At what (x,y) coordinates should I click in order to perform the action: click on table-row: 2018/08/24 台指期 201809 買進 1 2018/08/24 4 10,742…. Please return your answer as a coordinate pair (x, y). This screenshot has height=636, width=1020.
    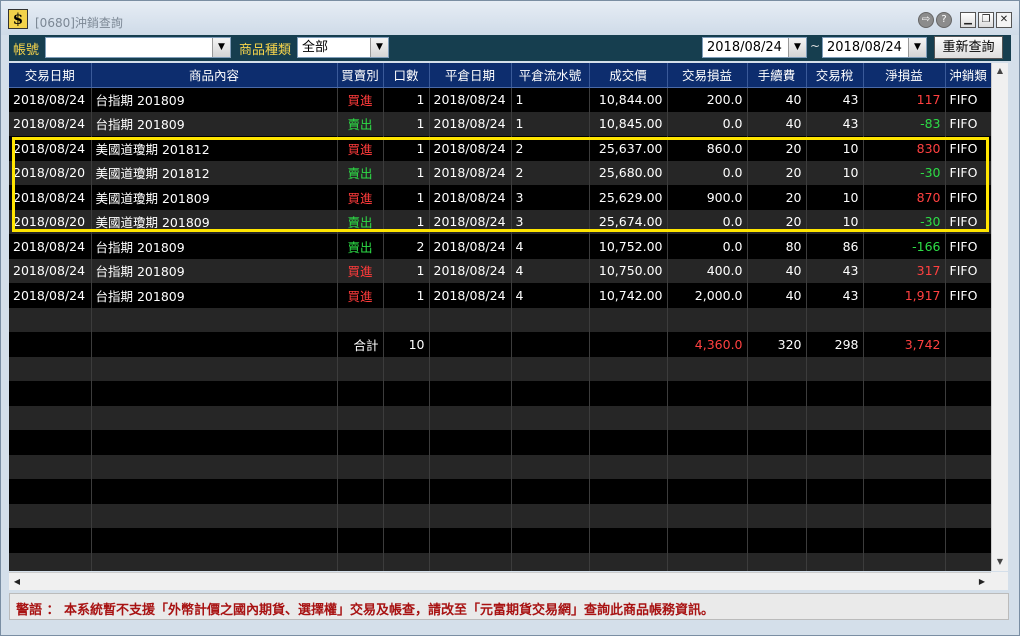
    Looking at the image, I should click on (500, 295).